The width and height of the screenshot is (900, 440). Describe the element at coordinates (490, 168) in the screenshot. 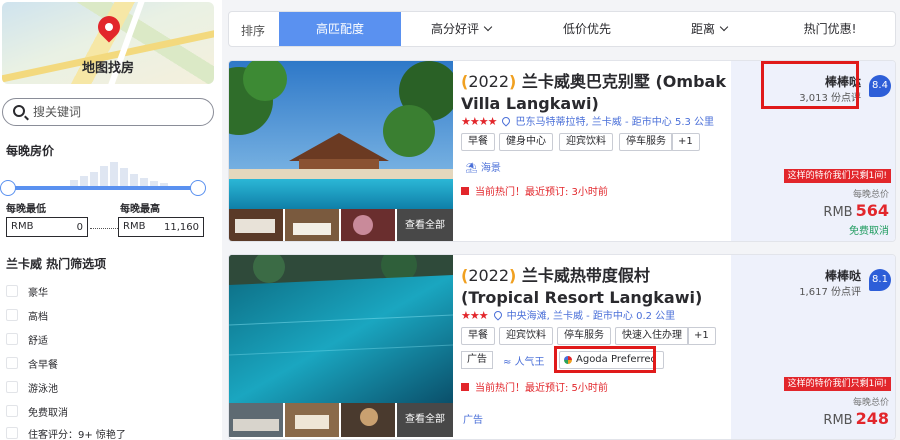

I see `feature-label: 海景` at that location.